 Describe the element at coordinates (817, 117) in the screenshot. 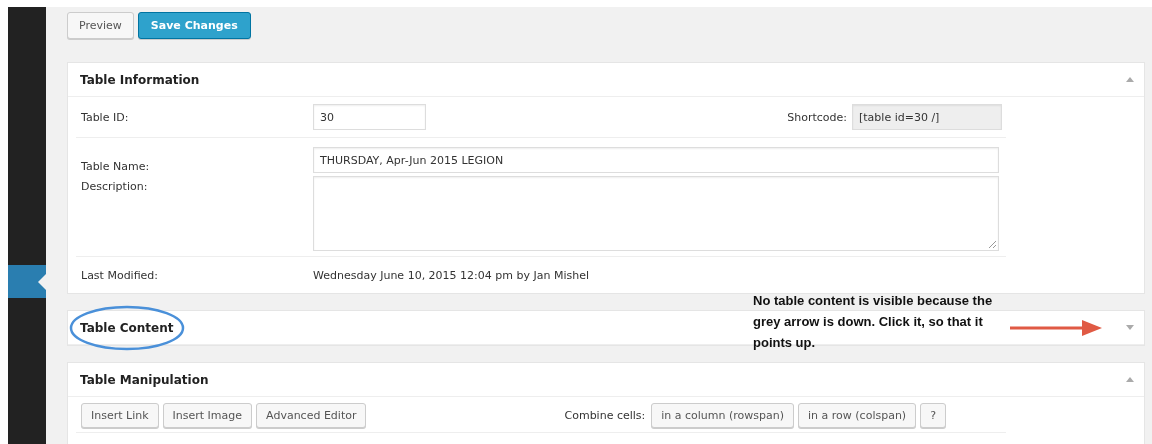

I see `field-label: Shortcode:` at that location.